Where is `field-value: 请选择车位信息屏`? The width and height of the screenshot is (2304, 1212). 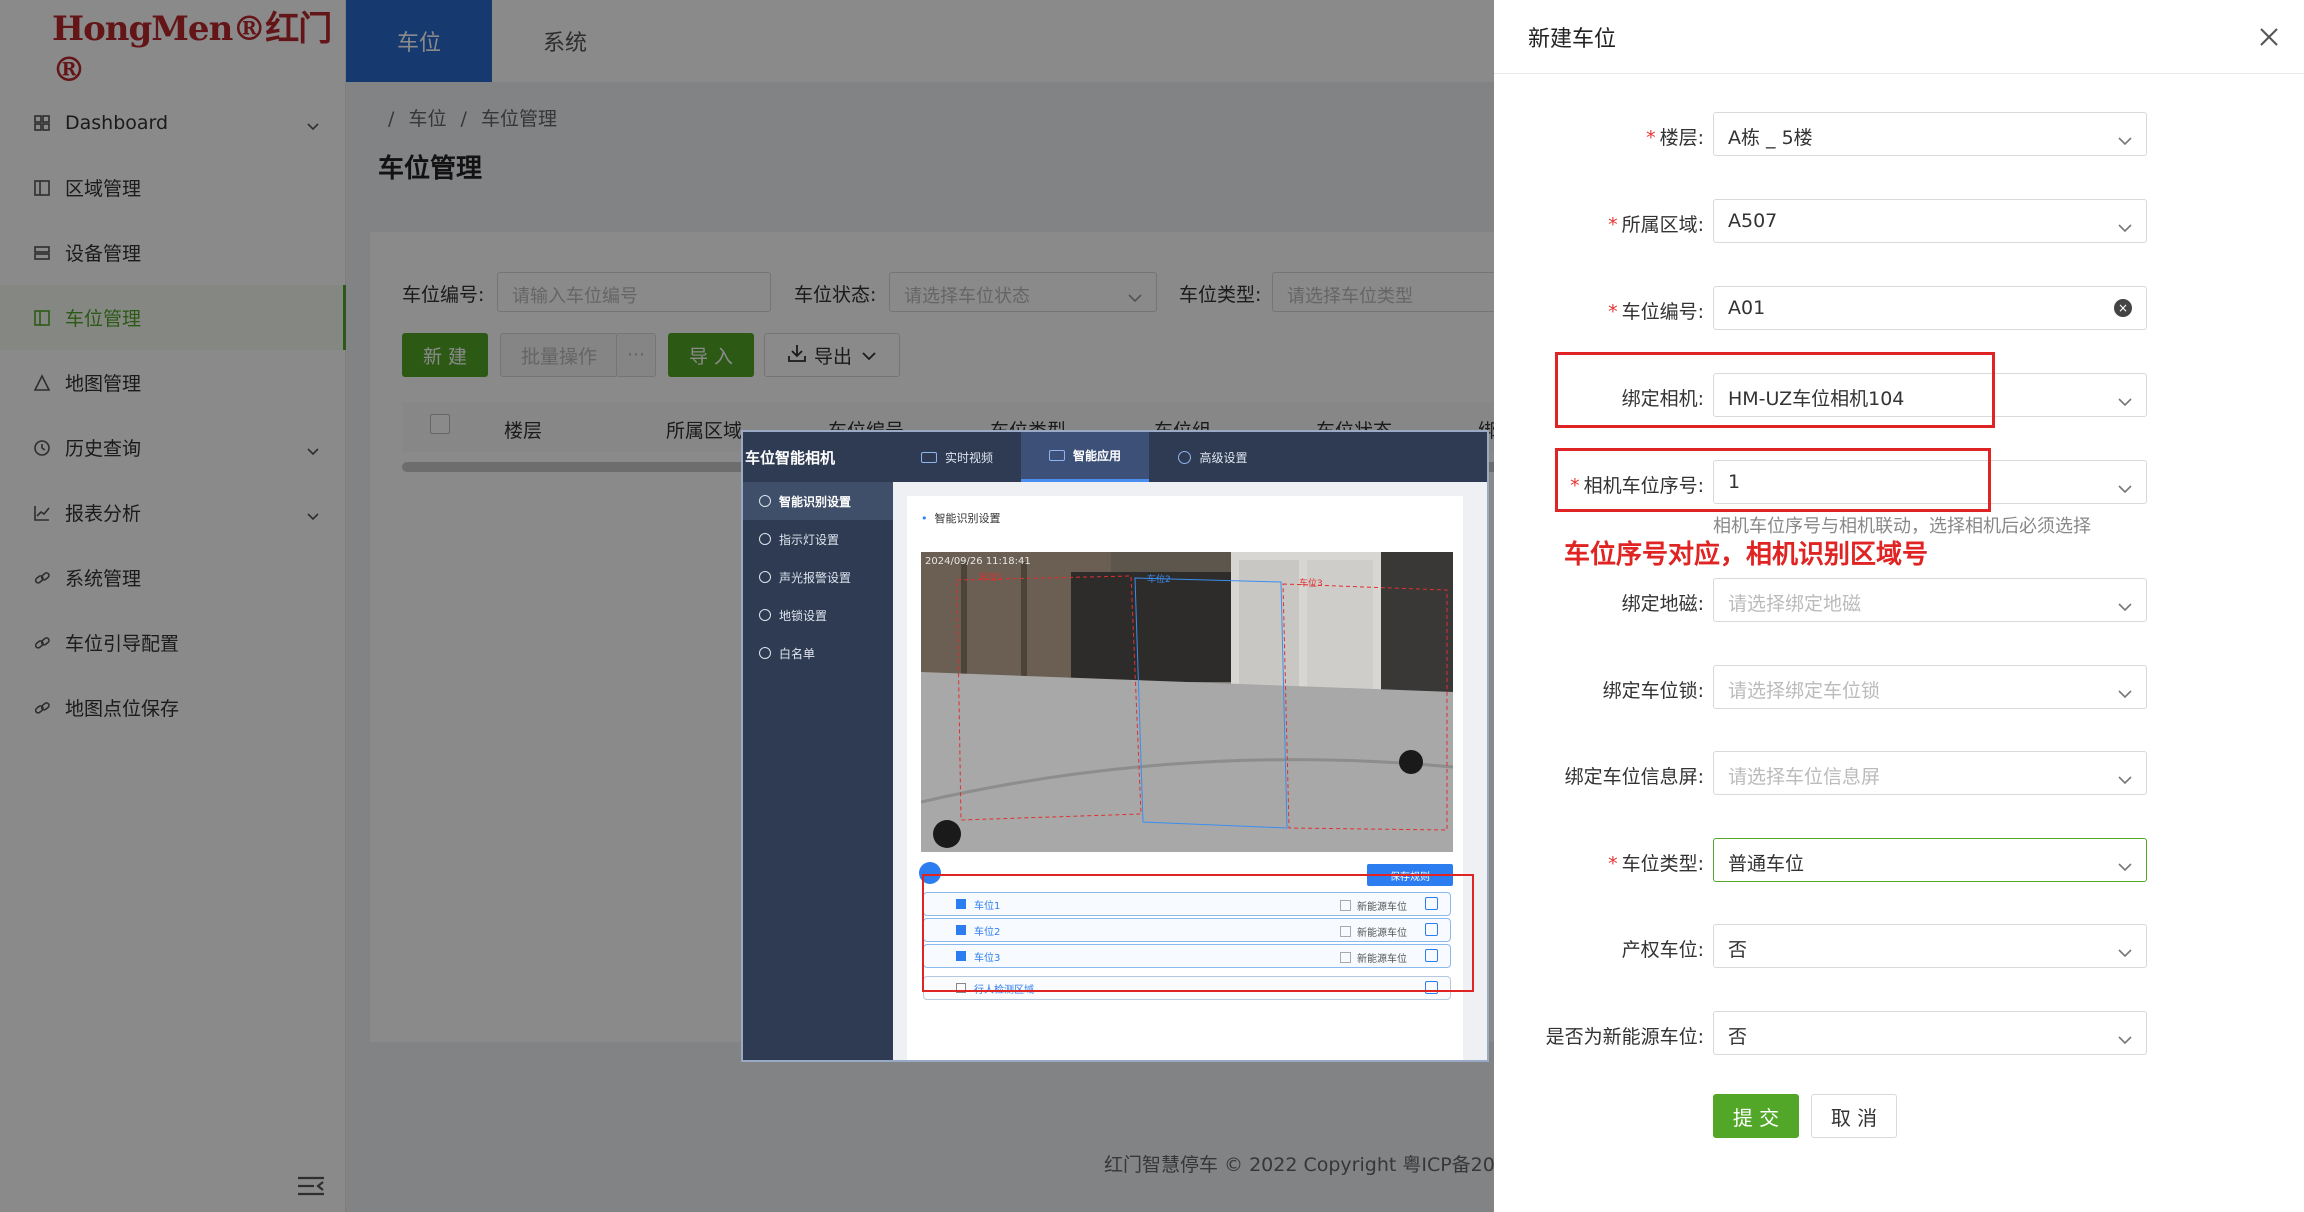
field-value: 请选择车位信息屏 is located at coordinates (1804, 777).